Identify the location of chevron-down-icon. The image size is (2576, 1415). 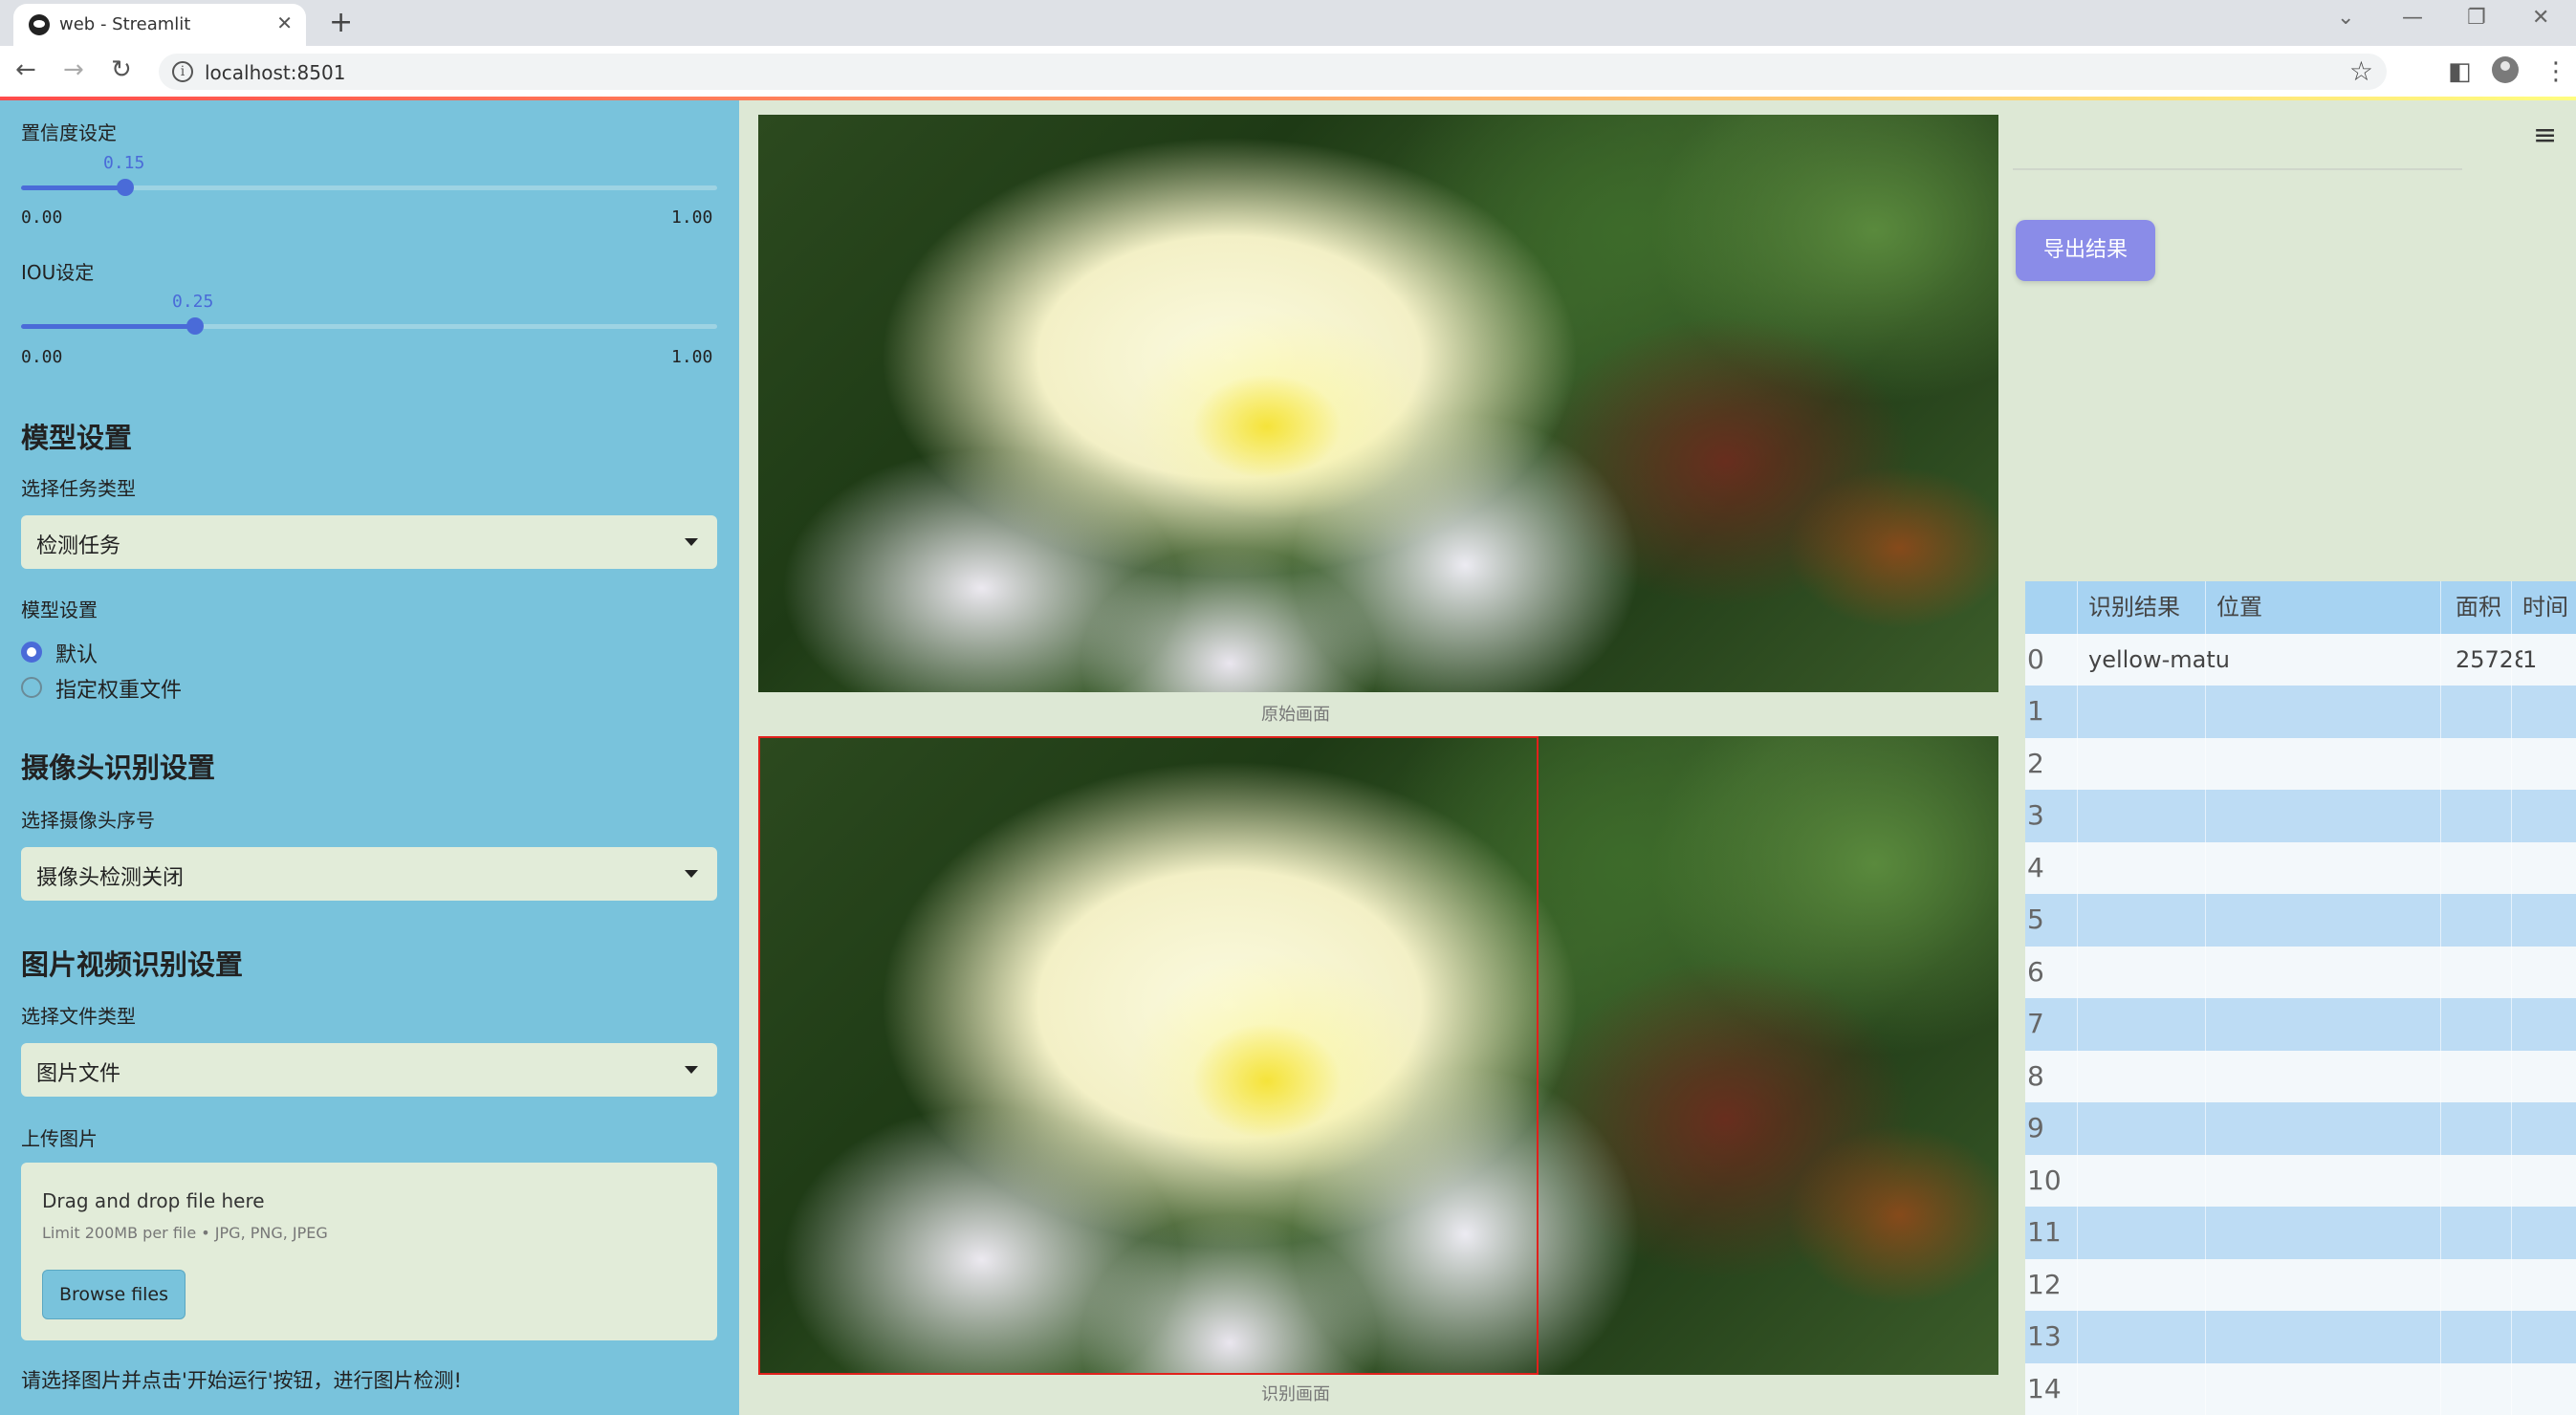
(691, 1070).